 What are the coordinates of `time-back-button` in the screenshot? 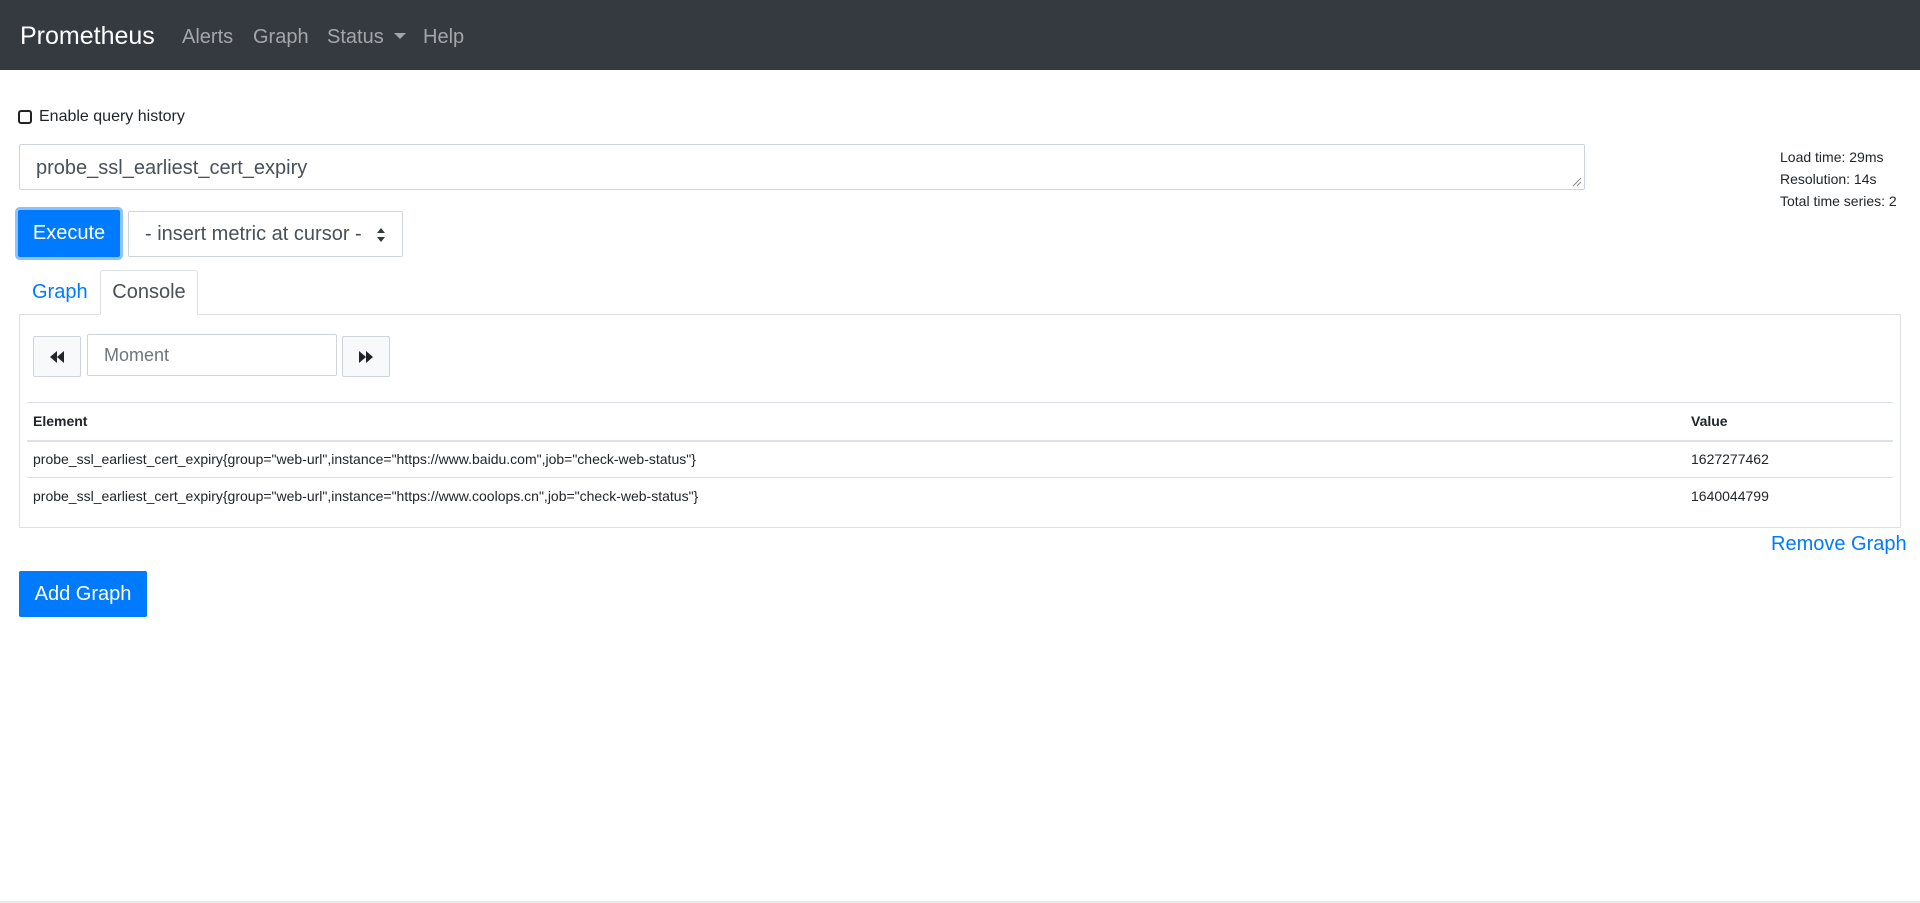 It's located at (57, 356).